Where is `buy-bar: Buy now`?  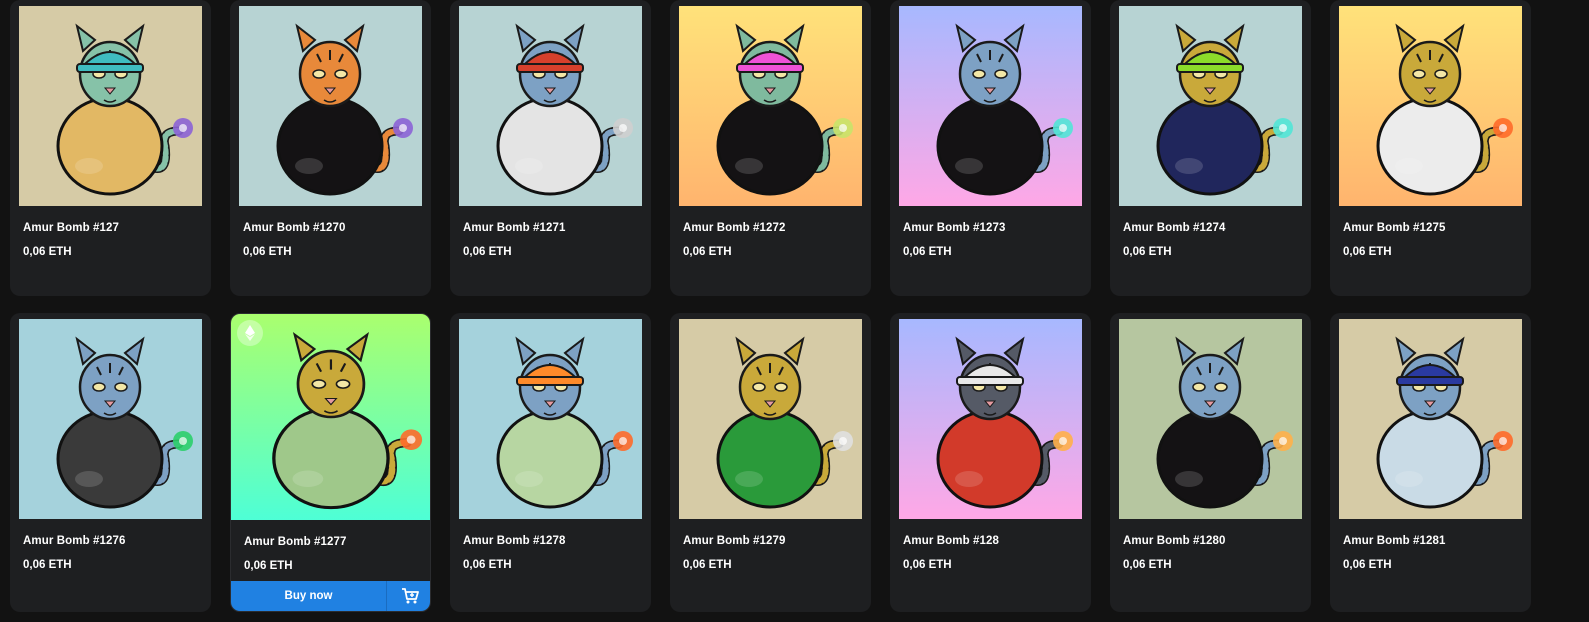
buy-bar: Buy now is located at coordinates (330, 596).